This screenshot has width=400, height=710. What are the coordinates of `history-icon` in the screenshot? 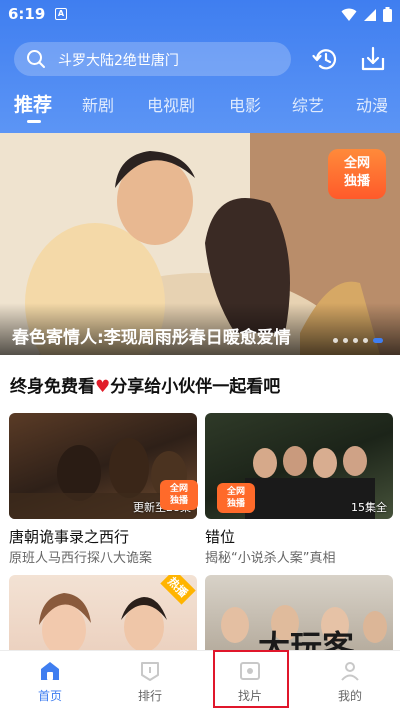 It's located at (325, 59).